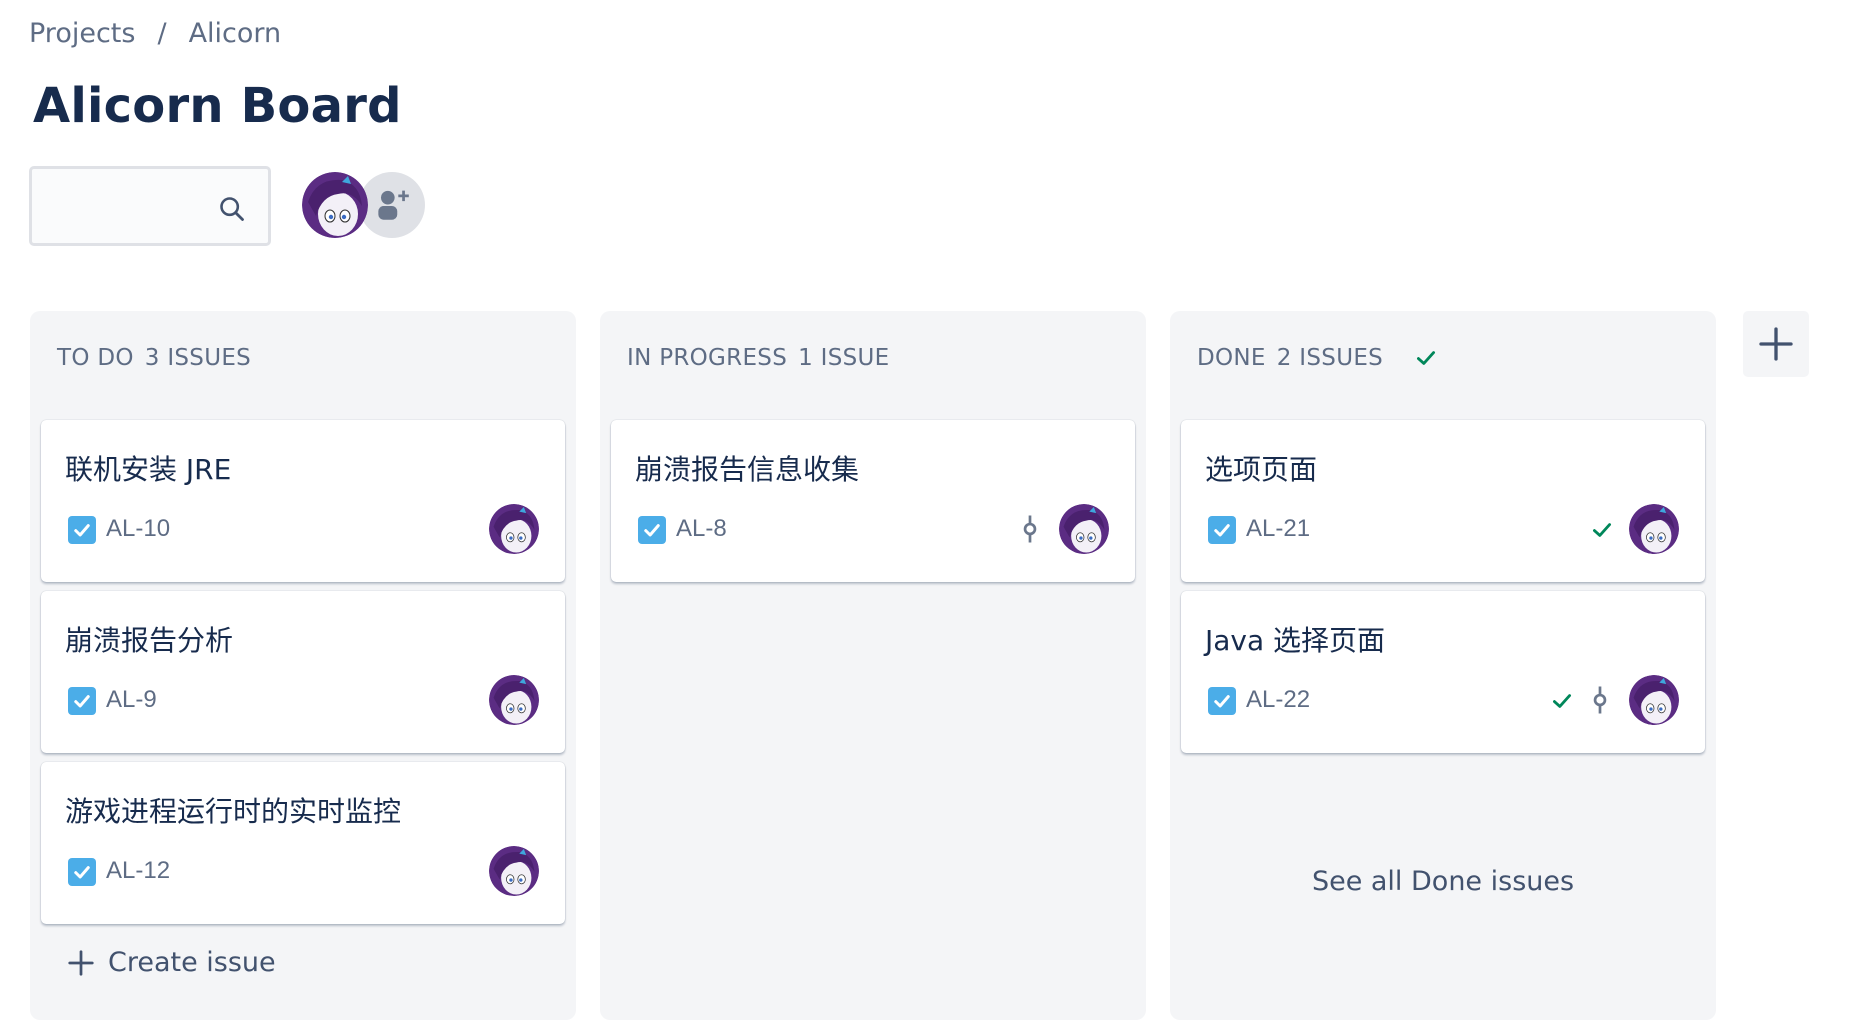 Image resolution: width=1868 pixels, height=1036 pixels. What do you see at coordinates (82, 33) in the screenshot?
I see `breadcrumb-projects: Projects` at bounding box center [82, 33].